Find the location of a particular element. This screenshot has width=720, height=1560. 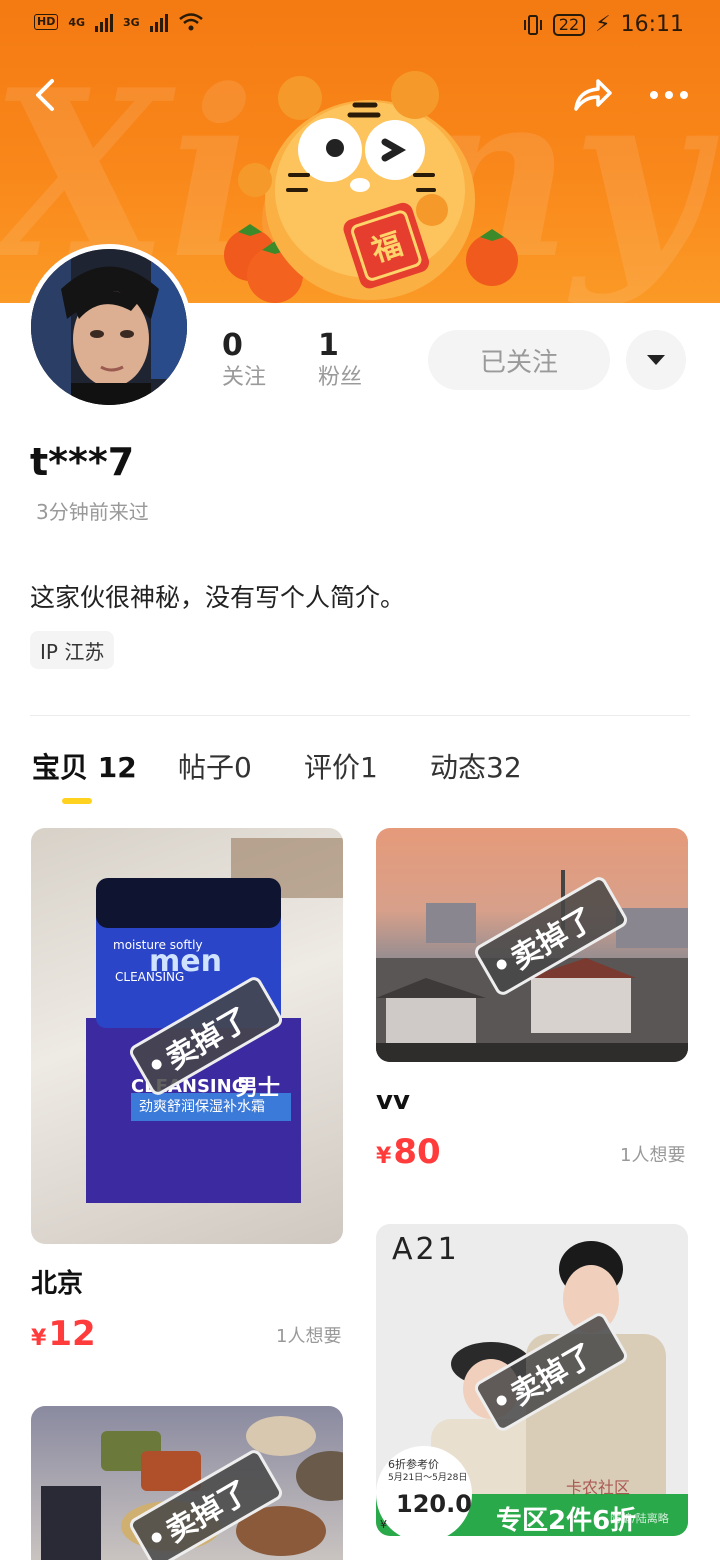

tab-label: 帖子 is located at coordinates (206, 767).